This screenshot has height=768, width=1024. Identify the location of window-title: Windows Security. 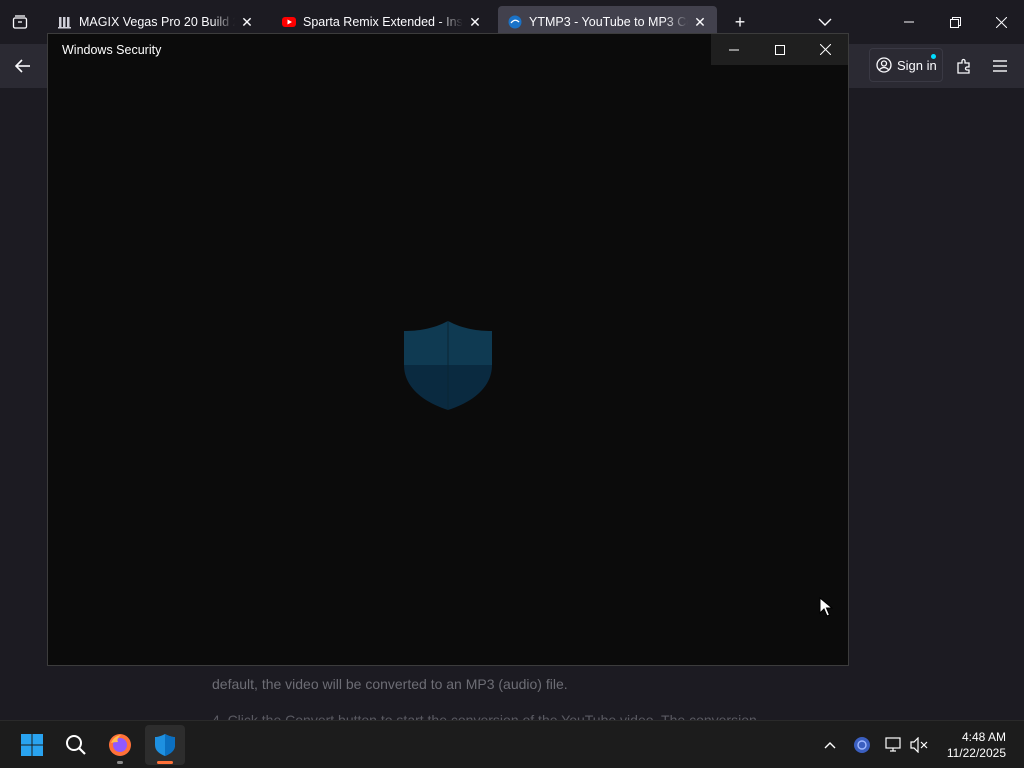
(112, 50).